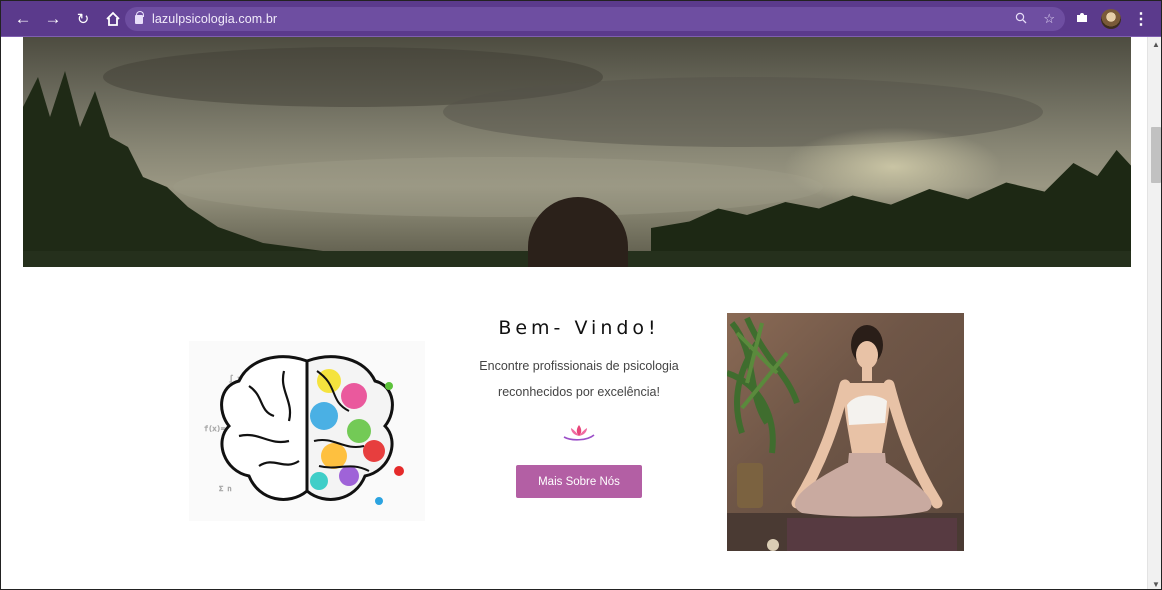  Describe the element at coordinates (579, 328) in the screenshot. I see `welcome-title: Bem- Vindo!` at that location.